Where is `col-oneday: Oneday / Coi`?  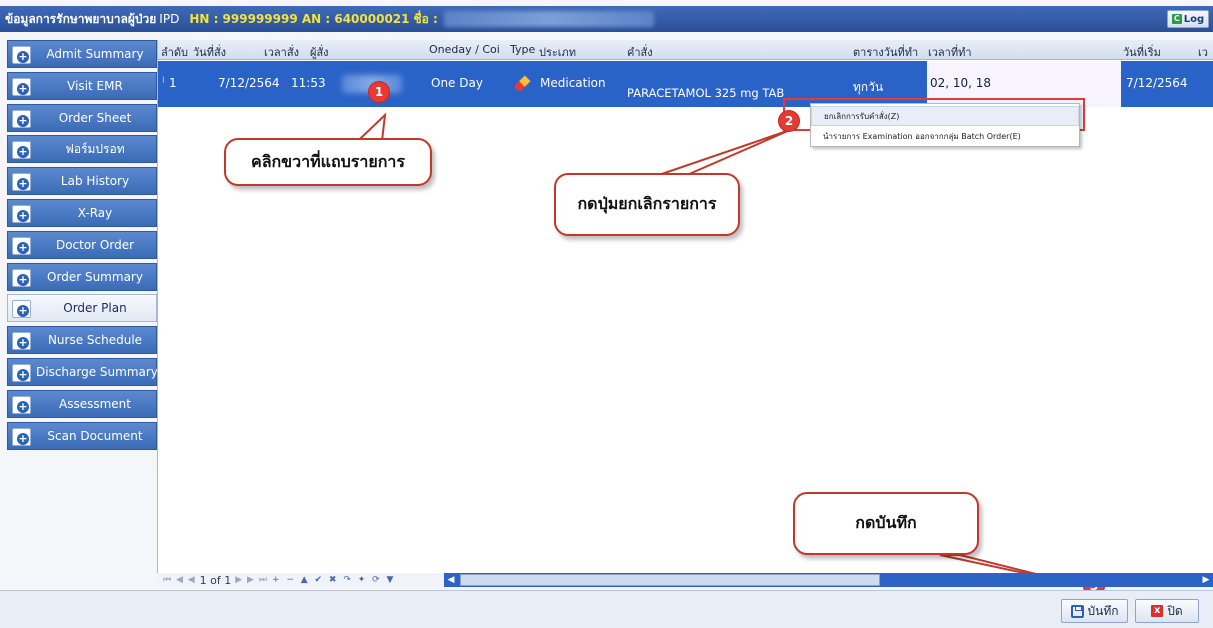 col-oneday: Oneday / Coi is located at coordinates (469, 49).